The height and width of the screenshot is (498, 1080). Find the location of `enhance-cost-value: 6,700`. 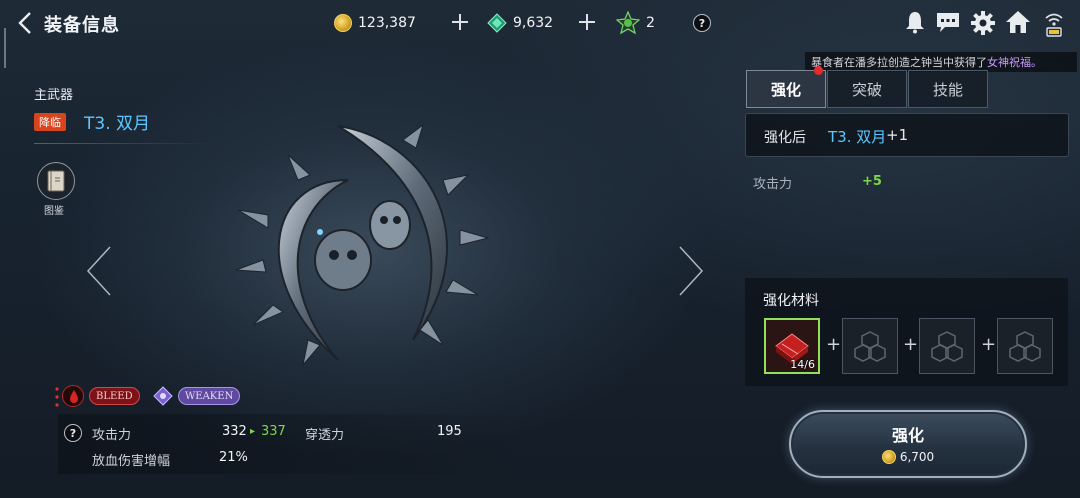

enhance-cost-value: 6,700 is located at coordinates (917, 457).